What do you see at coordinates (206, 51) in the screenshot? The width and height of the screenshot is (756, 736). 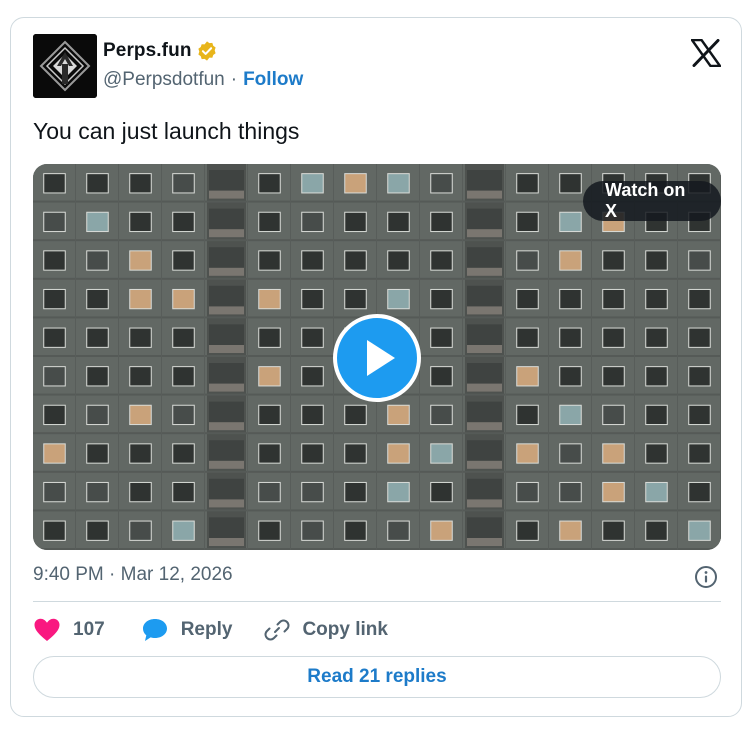 I see `gold-verified-badge-icon` at bounding box center [206, 51].